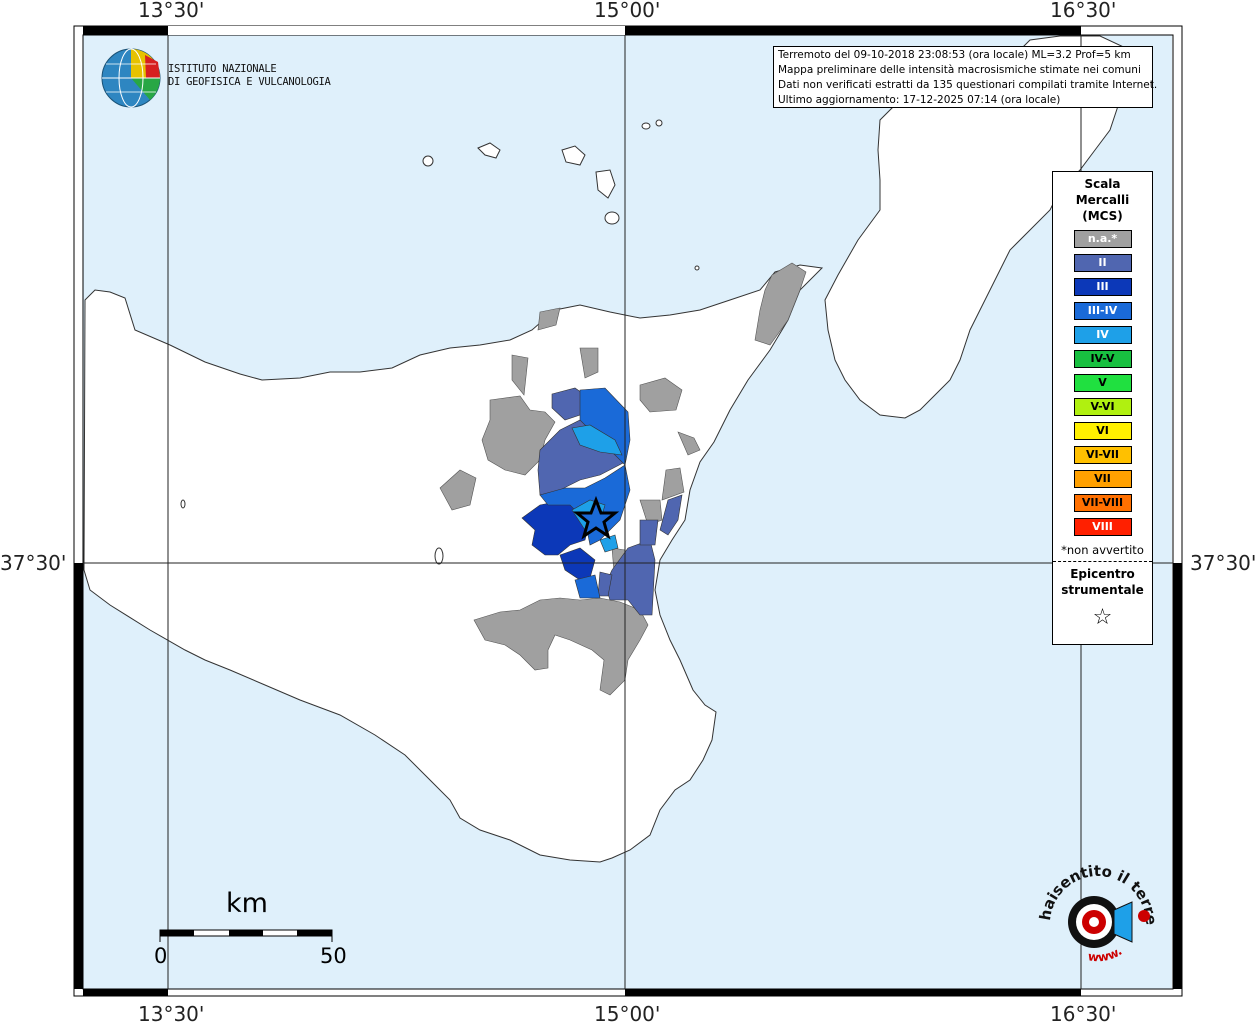 The image size is (1255, 1026). I want to click on ingv-logo-icon, so click(131, 78).